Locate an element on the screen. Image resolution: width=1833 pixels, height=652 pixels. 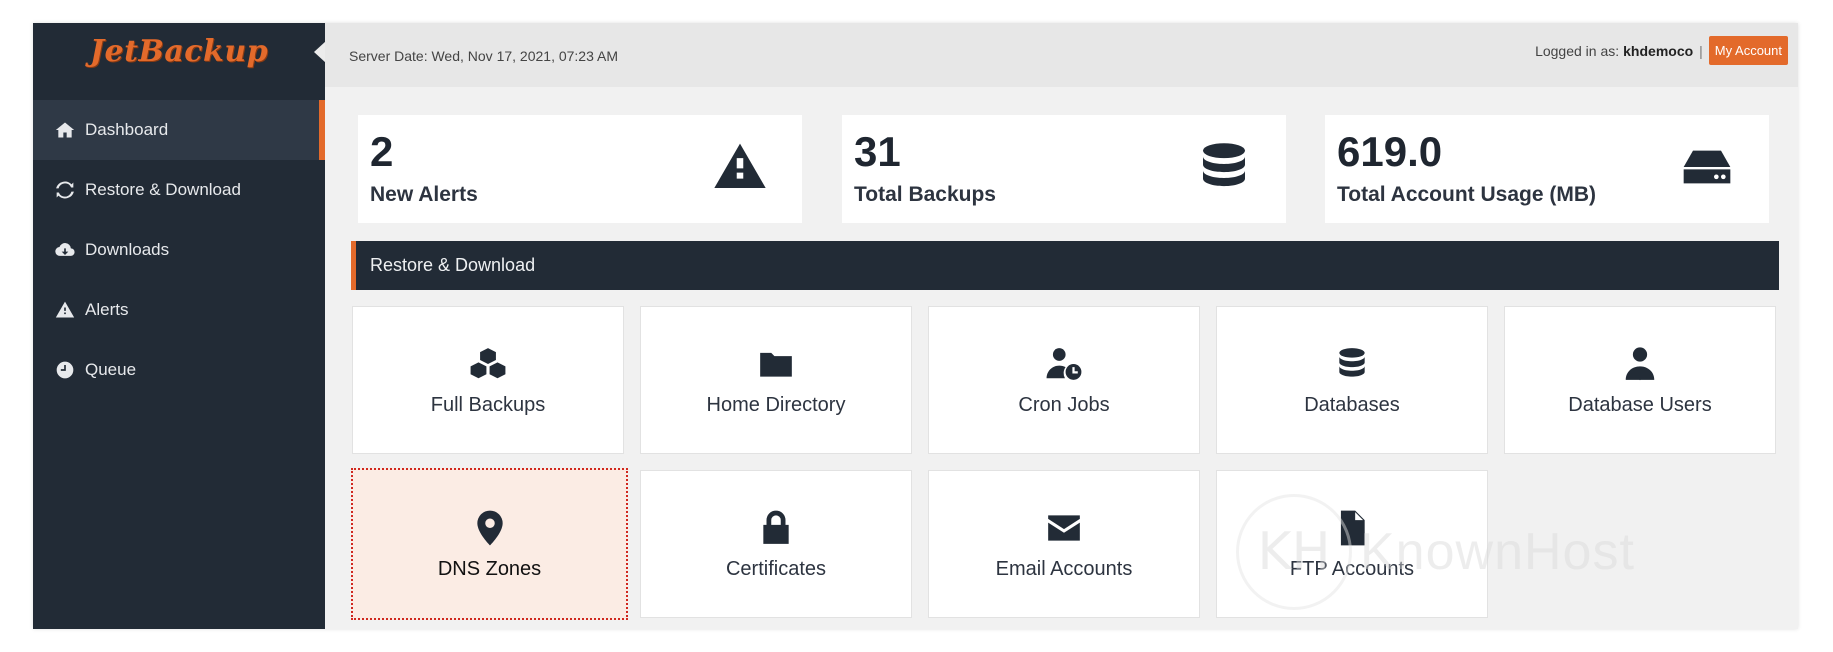
tile-ftp-accounts: FTP Accounts is located at coordinates (1352, 544).